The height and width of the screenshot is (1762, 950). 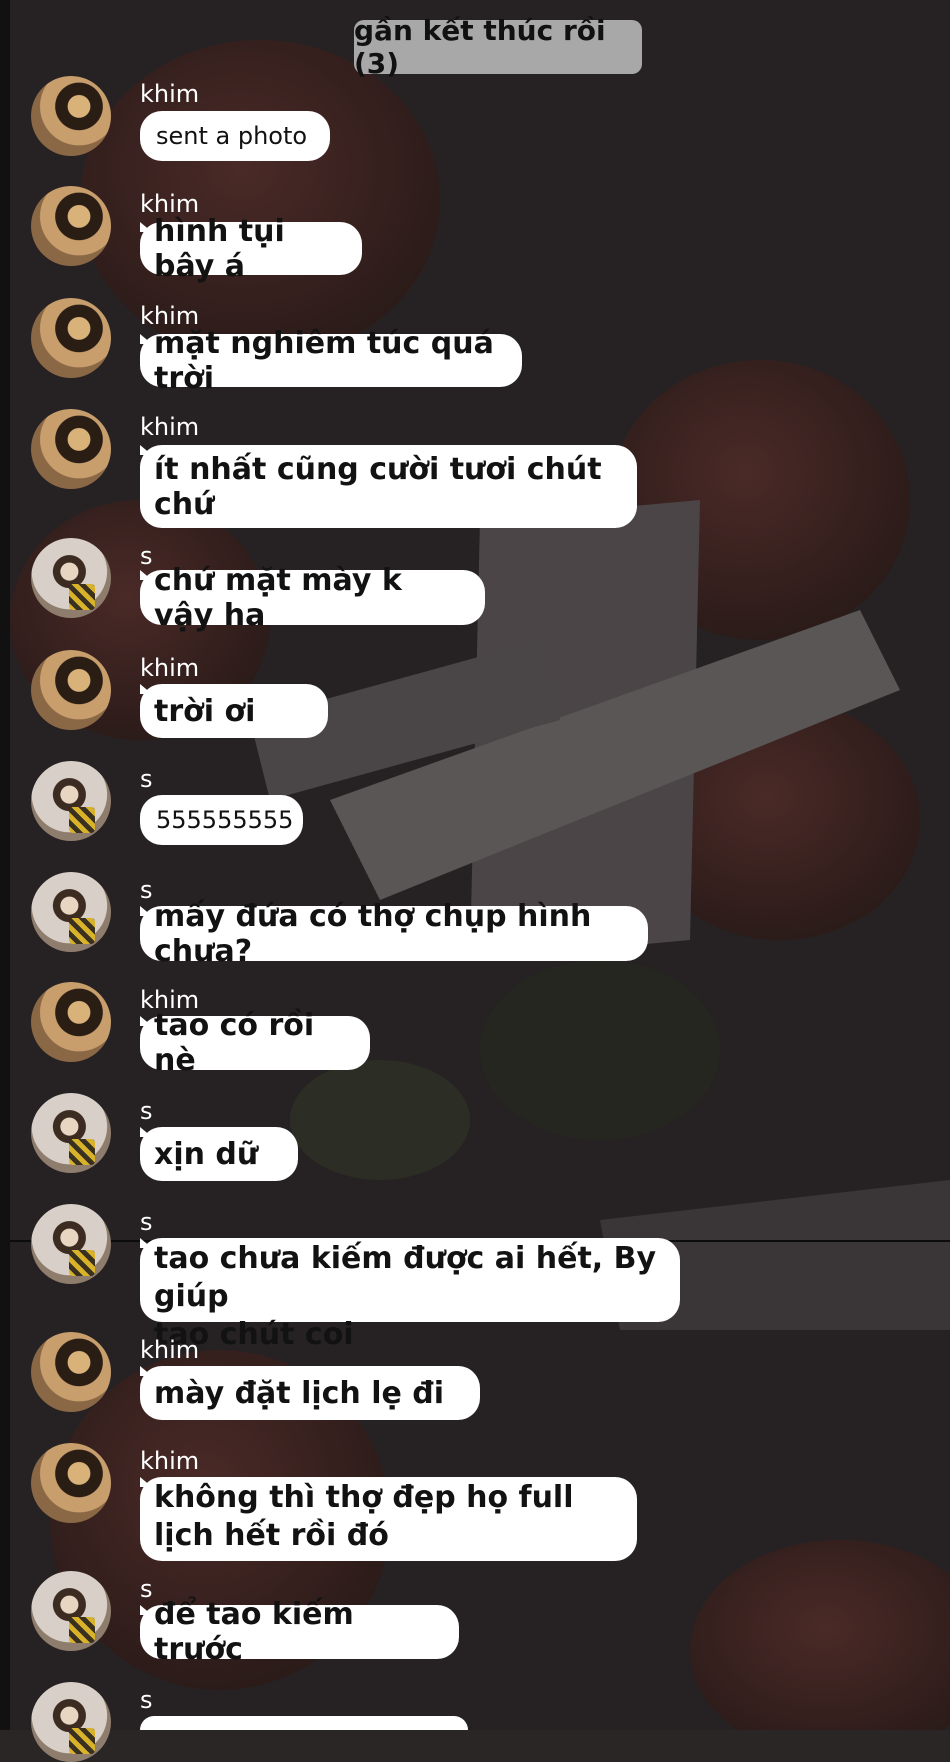 What do you see at coordinates (312, 598) in the screenshot?
I see `message-bubble: chứ mặt mày k vậy ha` at bounding box center [312, 598].